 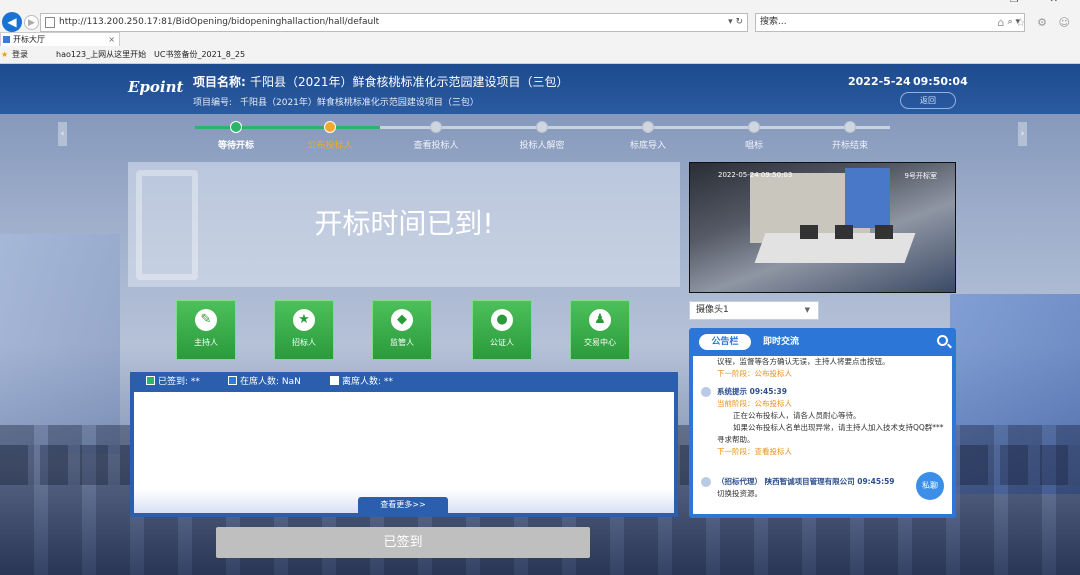 I want to click on current-date: 2022-5-24, so click(x=879, y=81).